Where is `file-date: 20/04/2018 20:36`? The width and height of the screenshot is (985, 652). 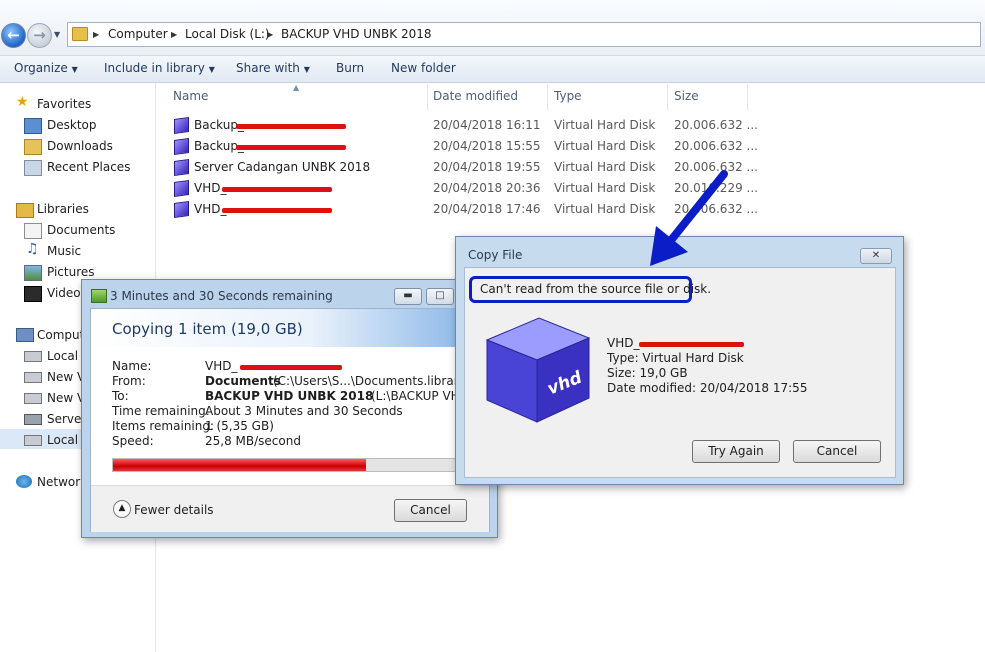
file-date: 20/04/2018 20:36 is located at coordinates (487, 188).